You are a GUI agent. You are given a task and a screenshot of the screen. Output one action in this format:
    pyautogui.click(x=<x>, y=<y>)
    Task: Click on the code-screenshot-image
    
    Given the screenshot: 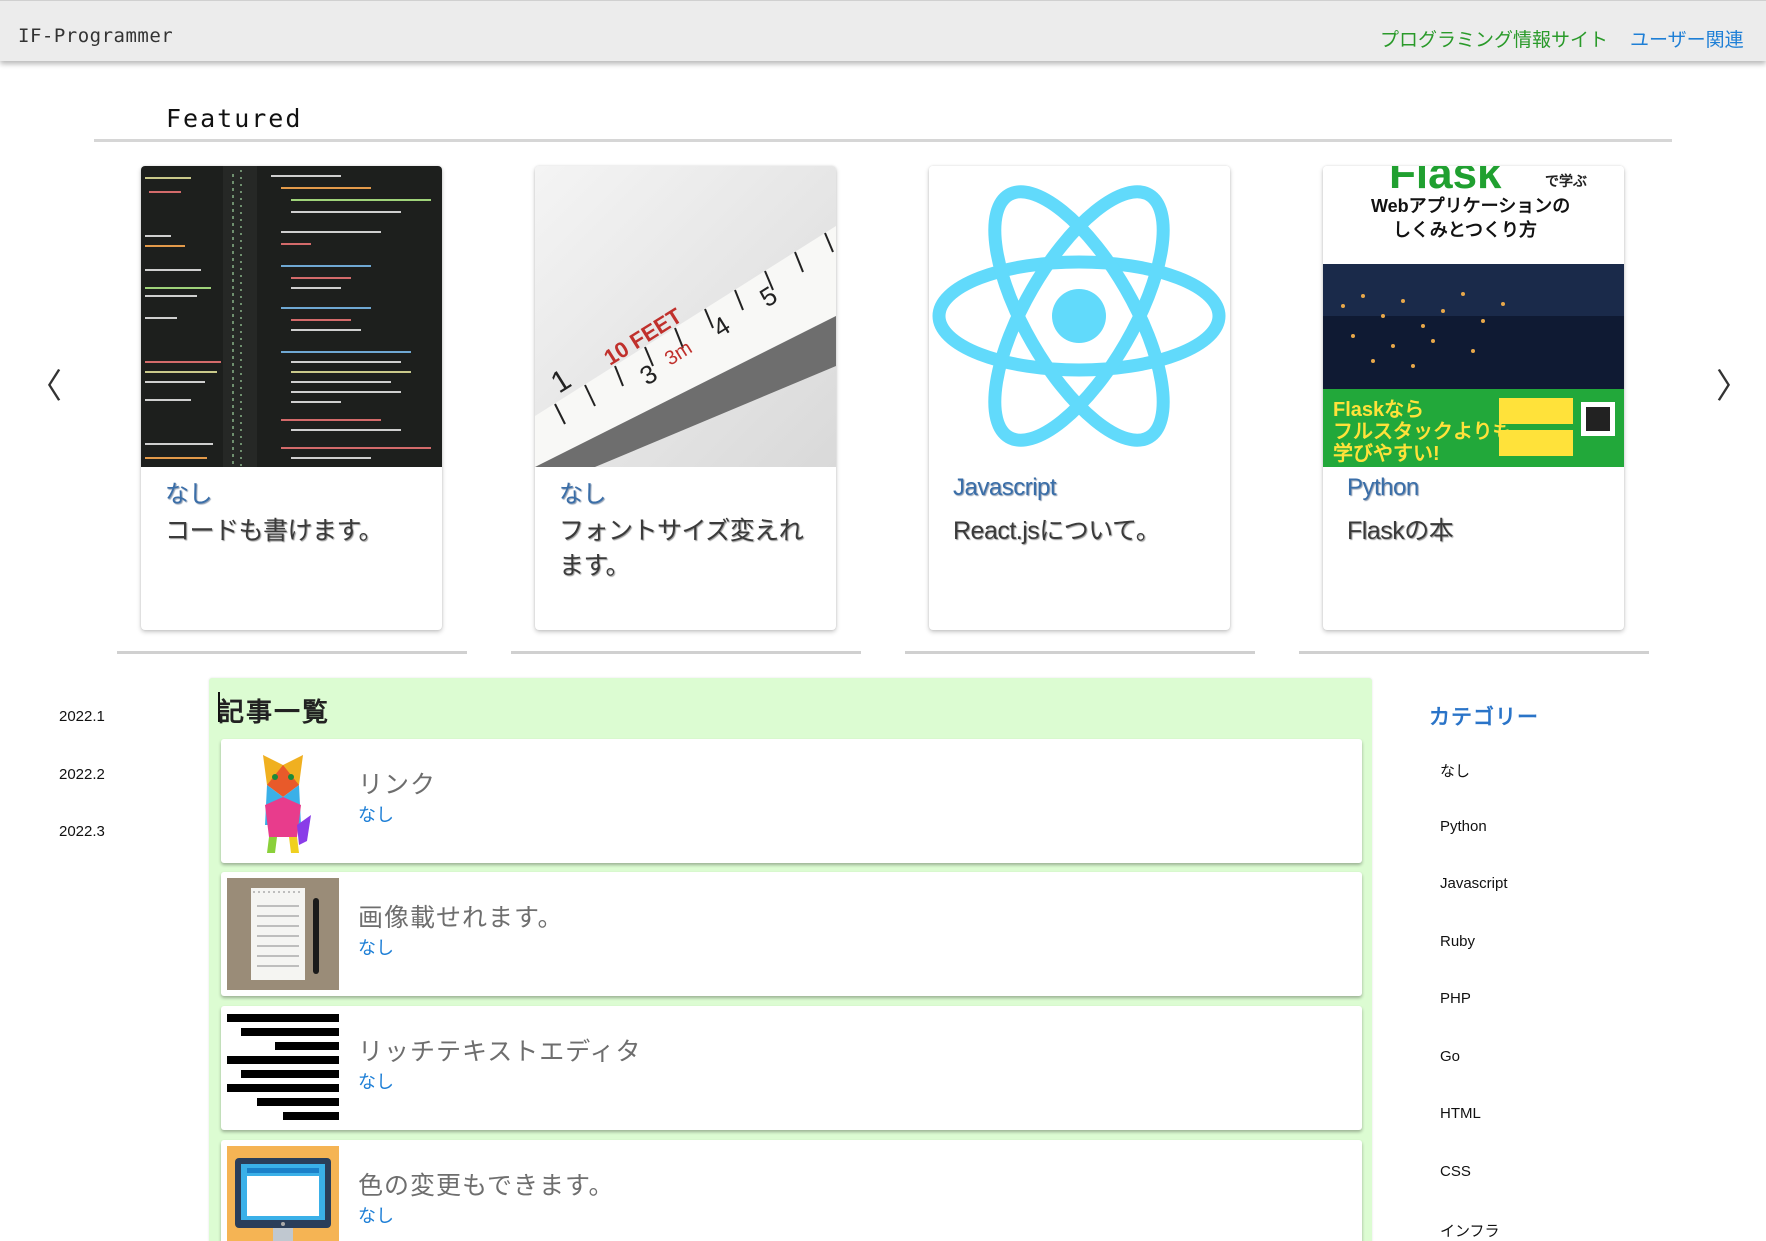 What is the action you would take?
    pyautogui.click(x=291, y=316)
    